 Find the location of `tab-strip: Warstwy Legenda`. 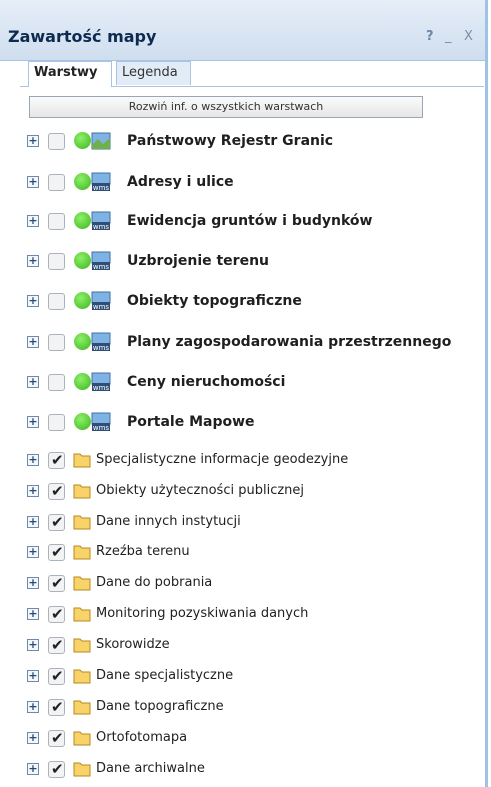

tab-strip: Warstwy Legenda is located at coordinates (252, 74).